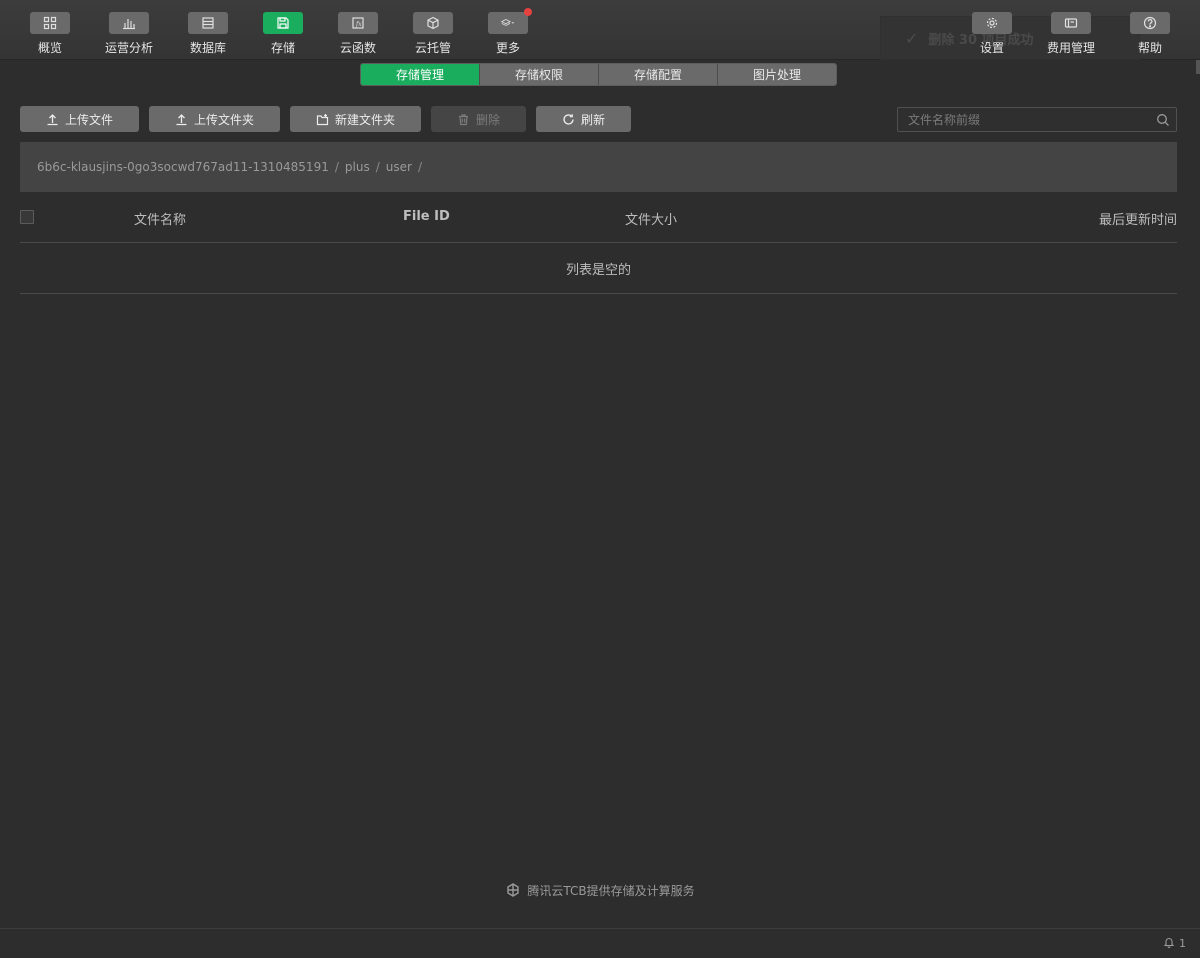 This screenshot has width=1200, height=958. Describe the element at coordinates (283, 23) in the screenshot. I see `save-icon` at that location.